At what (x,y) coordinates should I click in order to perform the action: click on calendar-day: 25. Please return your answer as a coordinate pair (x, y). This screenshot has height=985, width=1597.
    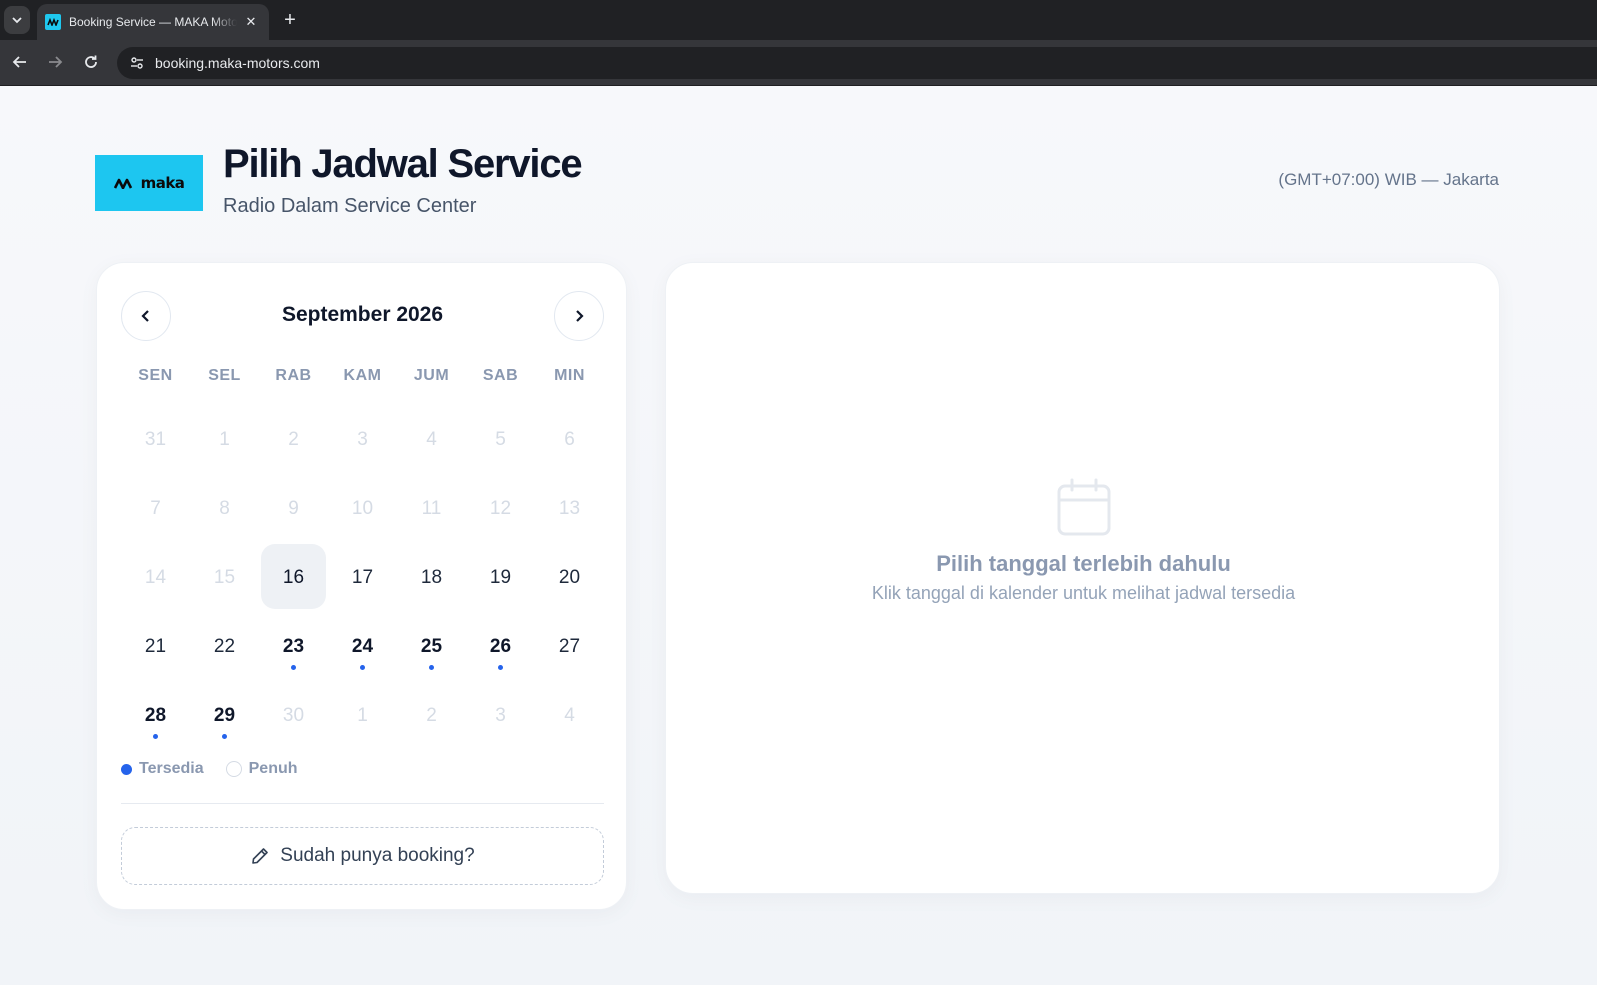
    Looking at the image, I should click on (431, 646).